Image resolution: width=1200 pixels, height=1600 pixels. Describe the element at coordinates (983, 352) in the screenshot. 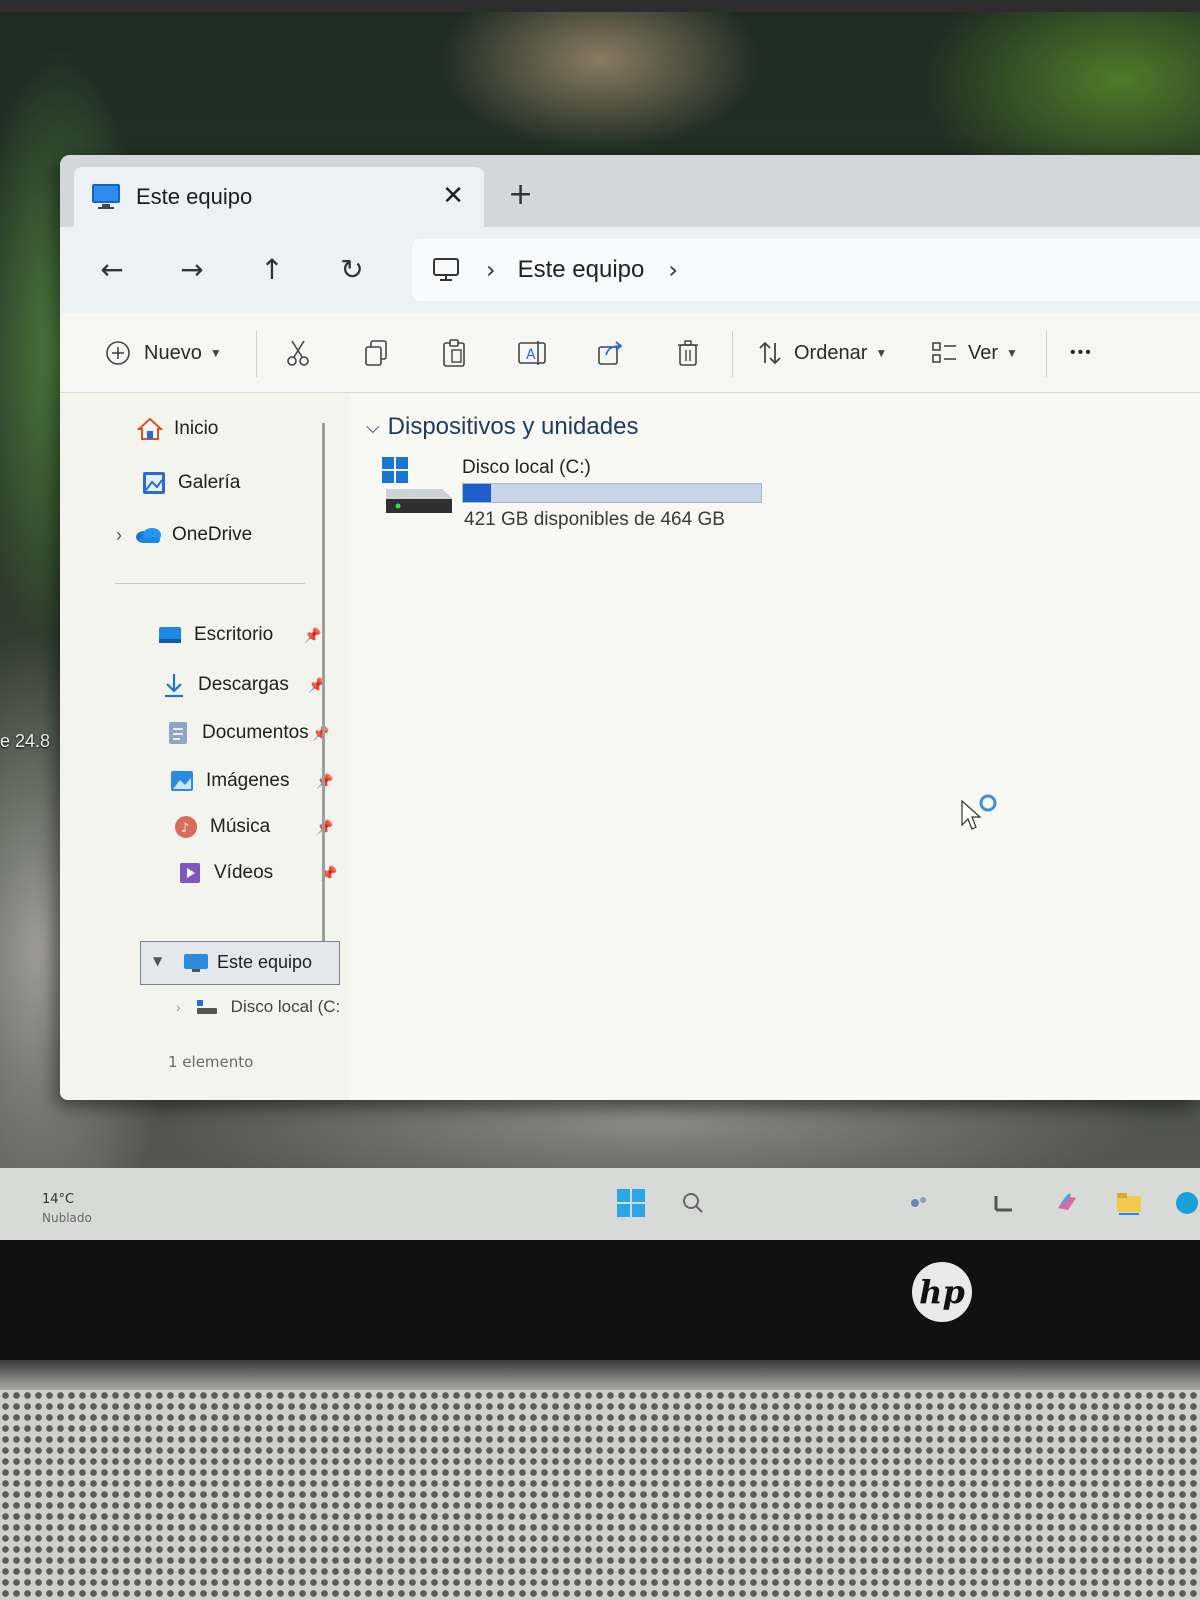

I see `view-label: Ver` at that location.